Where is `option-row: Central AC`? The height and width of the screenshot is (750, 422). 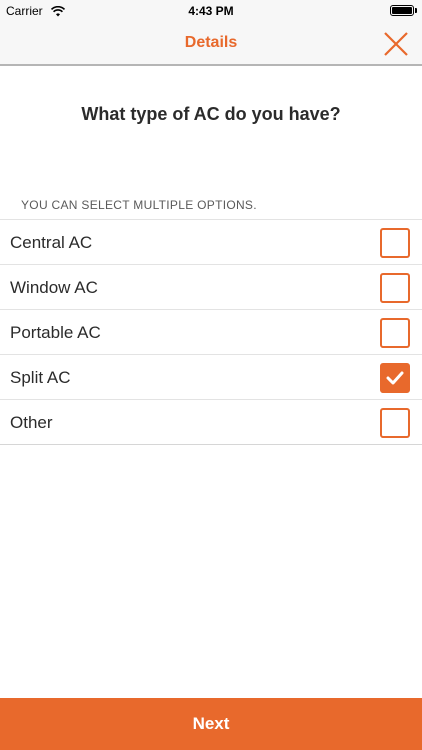
option-row: Central AC is located at coordinates (211, 242).